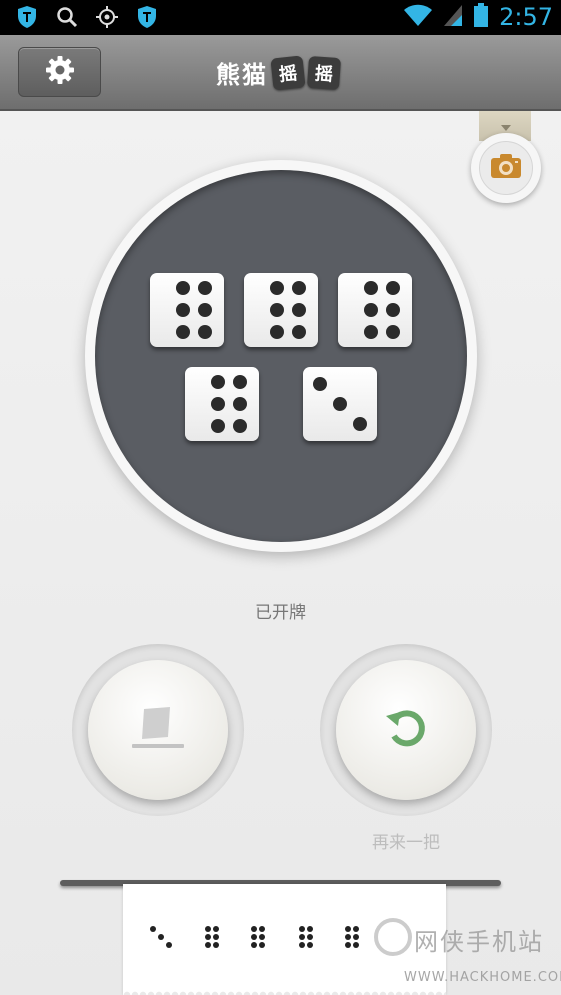 This screenshot has height=995, width=561. I want to click on battery-icon, so click(481, 17).